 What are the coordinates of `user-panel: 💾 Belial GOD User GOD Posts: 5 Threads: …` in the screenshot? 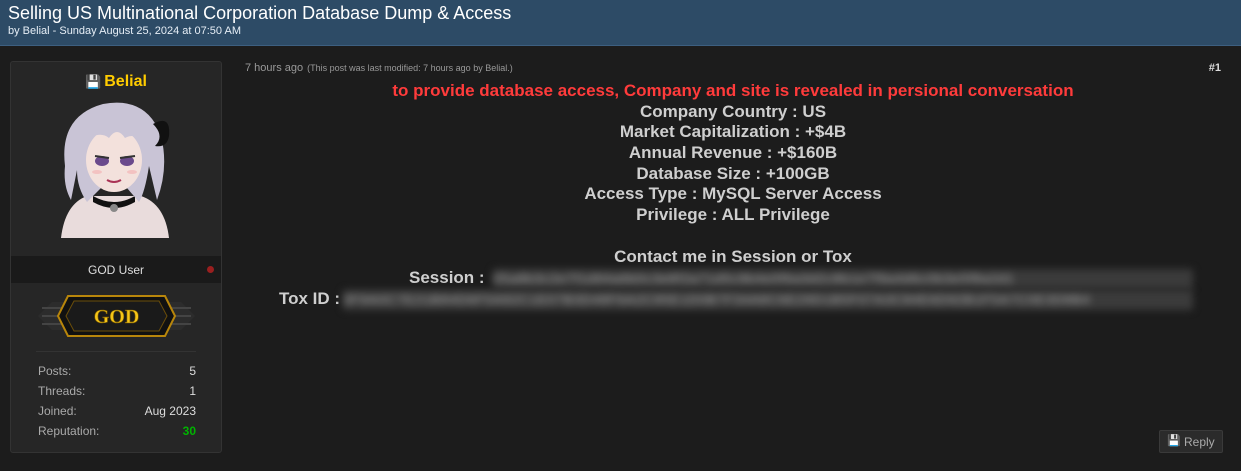 It's located at (116, 257).